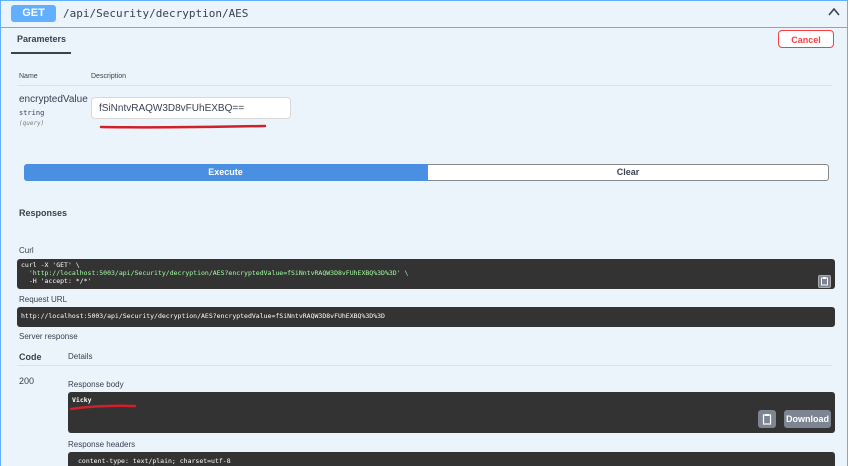 The width and height of the screenshot is (850, 466). I want to click on encrypted-value-input, so click(191, 108).